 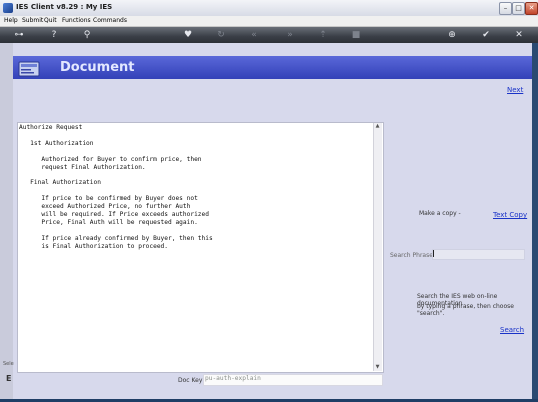 What do you see at coordinates (76, 21) in the screenshot?
I see `menu-functions: Functions` at bounding box center [76, 21].